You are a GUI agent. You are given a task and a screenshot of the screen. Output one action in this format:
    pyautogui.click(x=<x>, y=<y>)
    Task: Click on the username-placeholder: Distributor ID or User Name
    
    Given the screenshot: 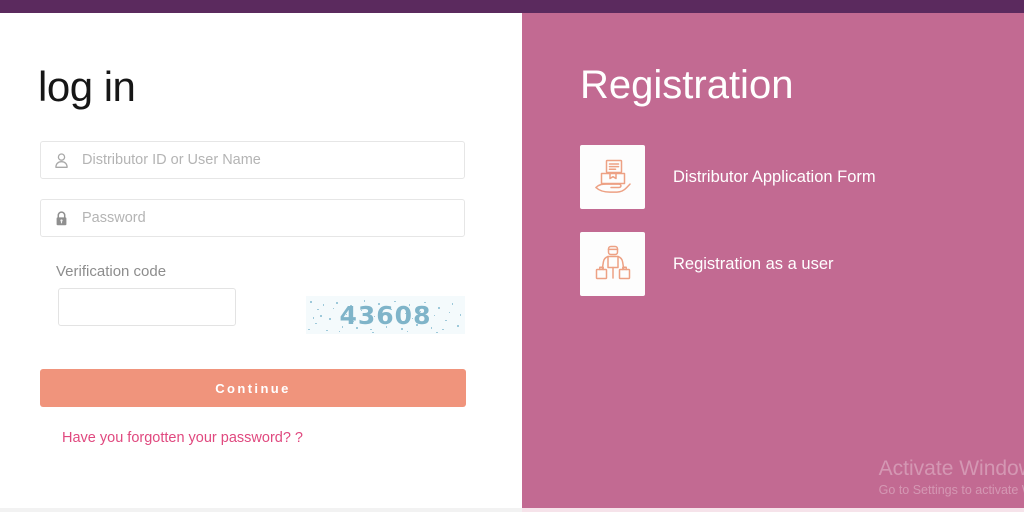 What is the action you would take?
    pyautogui.click(x=171, y=160)
    